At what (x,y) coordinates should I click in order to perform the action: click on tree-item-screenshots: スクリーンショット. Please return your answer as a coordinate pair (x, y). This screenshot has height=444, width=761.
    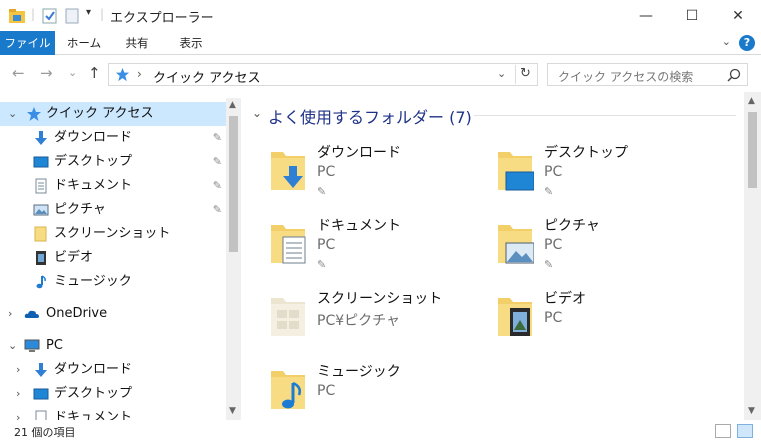
    Looking at the image, I should click on (113, 234).